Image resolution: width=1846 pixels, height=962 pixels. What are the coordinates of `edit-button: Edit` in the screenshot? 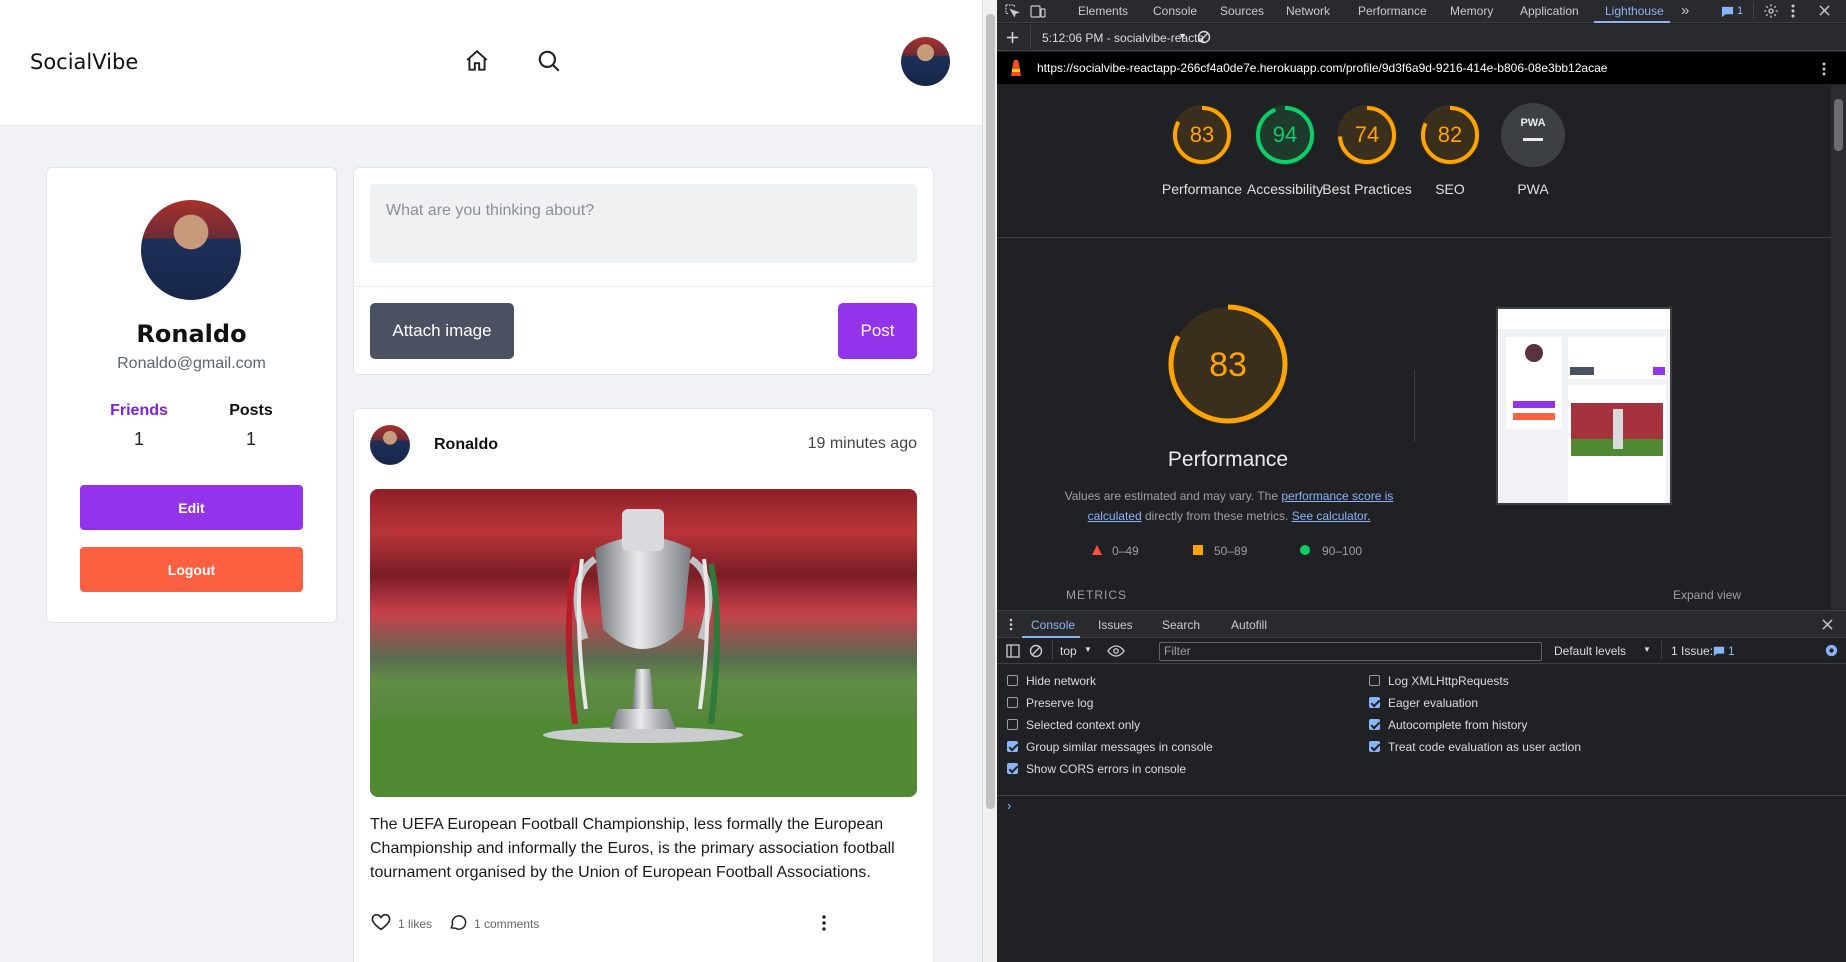 It's located at (191, 507).